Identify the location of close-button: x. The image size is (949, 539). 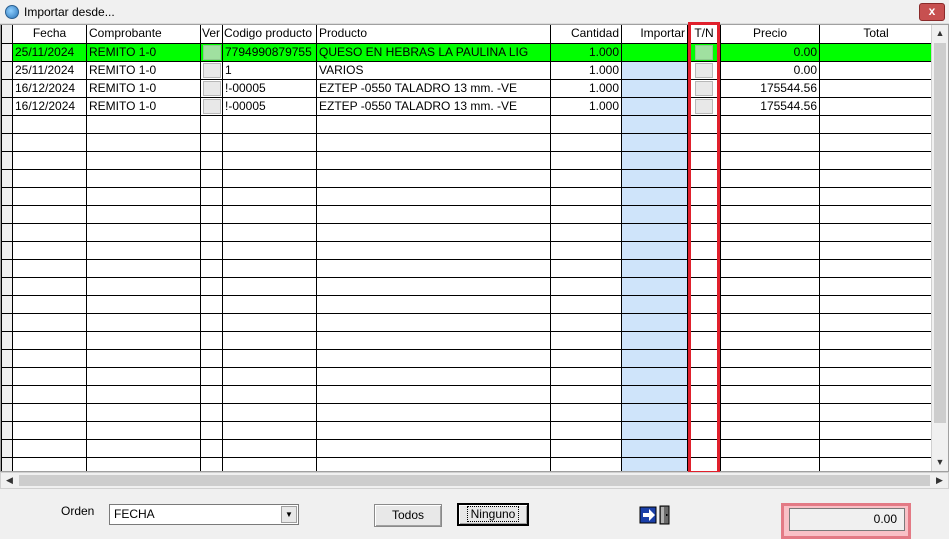
(932, 12).